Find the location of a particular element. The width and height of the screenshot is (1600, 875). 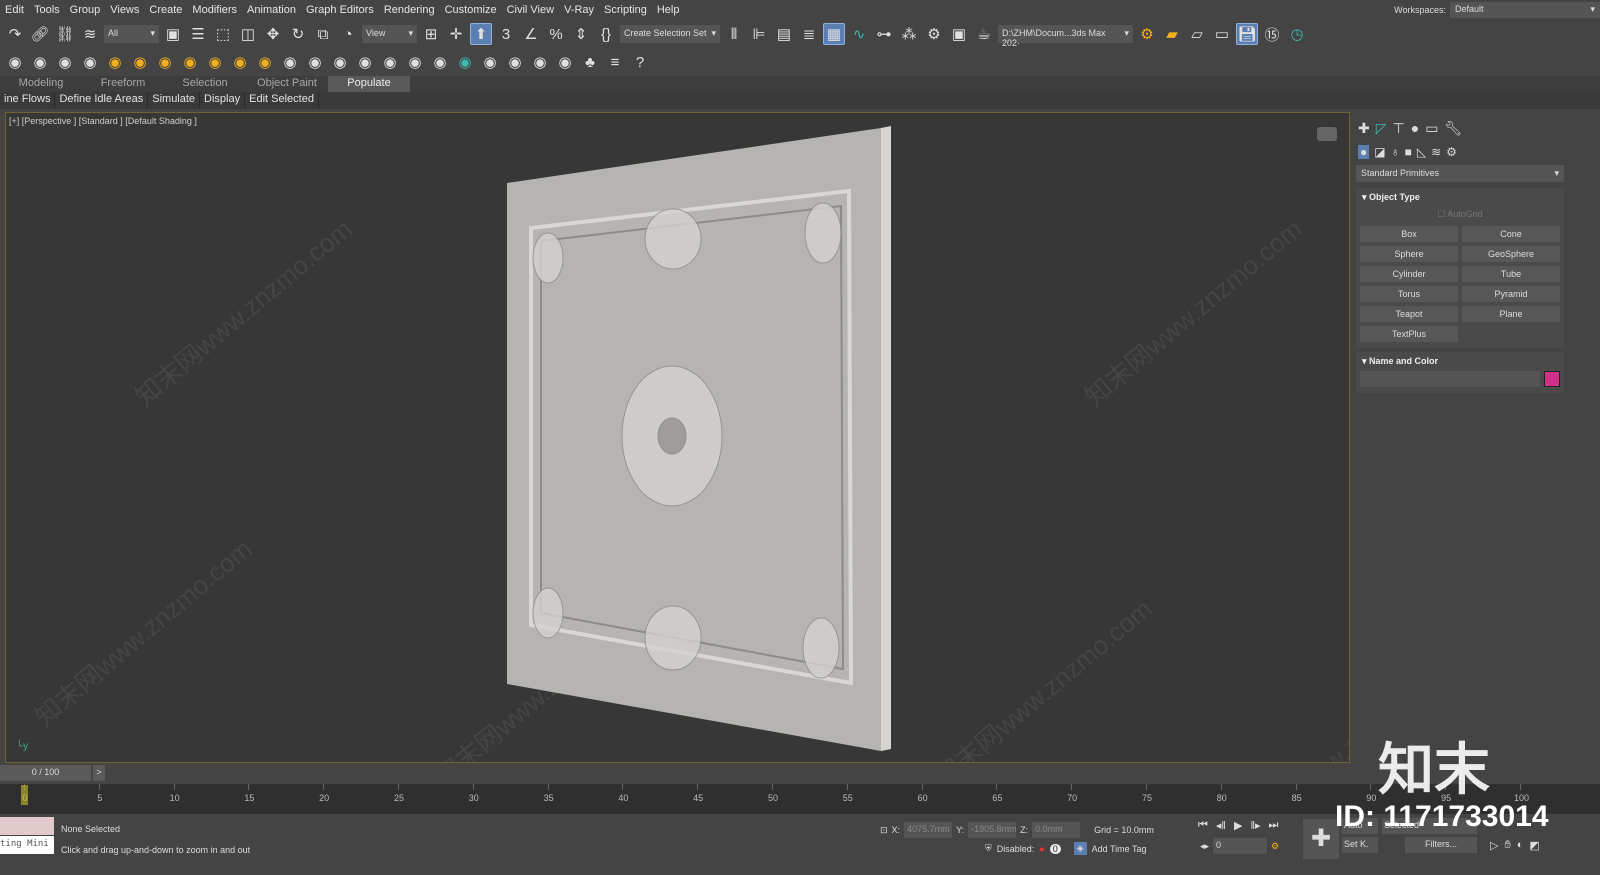

next-frame-icon: ‖▸ is located at coordinates (1255, 825).